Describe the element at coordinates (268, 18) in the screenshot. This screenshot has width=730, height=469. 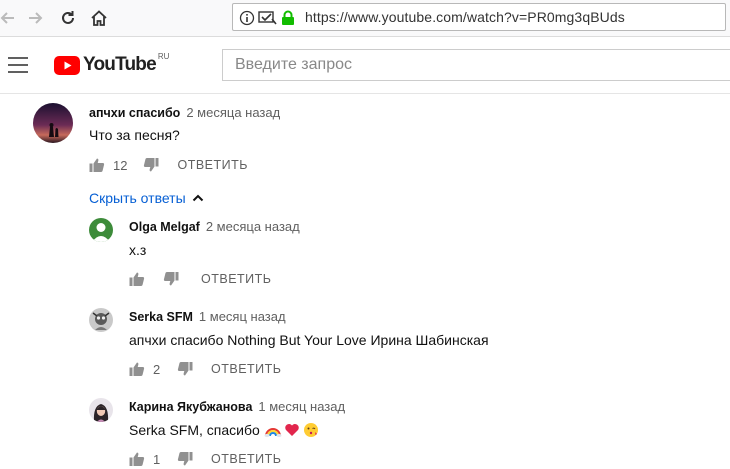
I see `permissions-icon` at that location.